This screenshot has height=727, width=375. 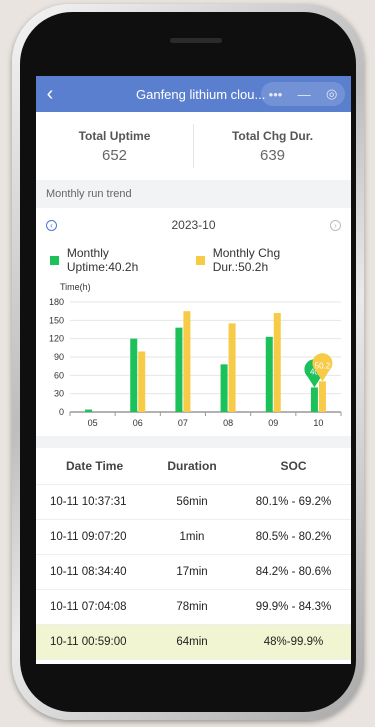 I want to click on table-row-highlighted: 10-11 00:59:00 64min 48%-99.9%, so click(x=193, y=642).